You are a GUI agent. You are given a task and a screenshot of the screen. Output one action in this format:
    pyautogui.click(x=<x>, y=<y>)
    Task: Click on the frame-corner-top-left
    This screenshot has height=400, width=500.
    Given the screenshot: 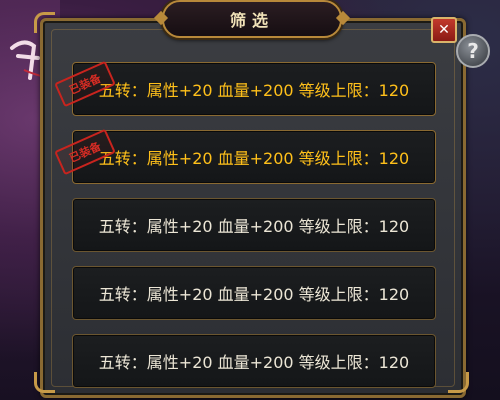 What is the action you would take?
    pyautogui.click(x=44, y=22)
    